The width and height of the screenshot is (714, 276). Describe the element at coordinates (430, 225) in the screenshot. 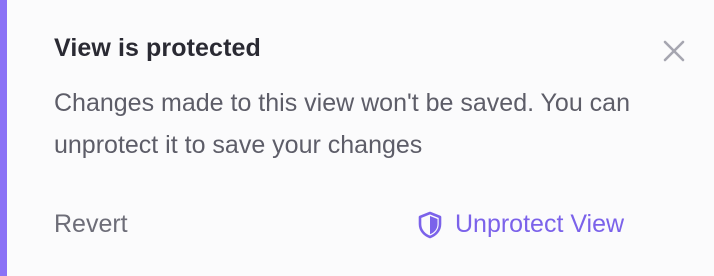

I see `shield-icon` at that location.